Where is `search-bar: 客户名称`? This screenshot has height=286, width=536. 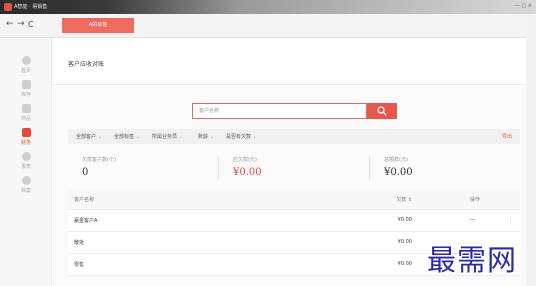
search-bar: 客户名称 is located at coordinates (294, 111).